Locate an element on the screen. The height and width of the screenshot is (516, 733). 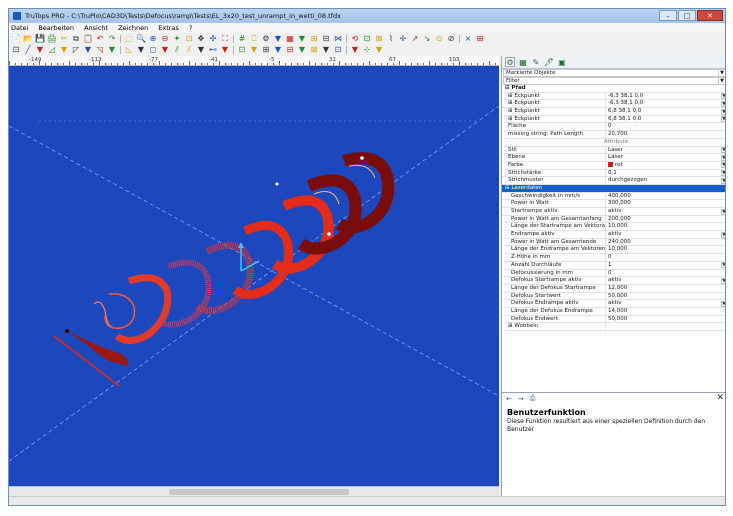
main-tool-icon: 🖨 is located at coordinates (52, 38).